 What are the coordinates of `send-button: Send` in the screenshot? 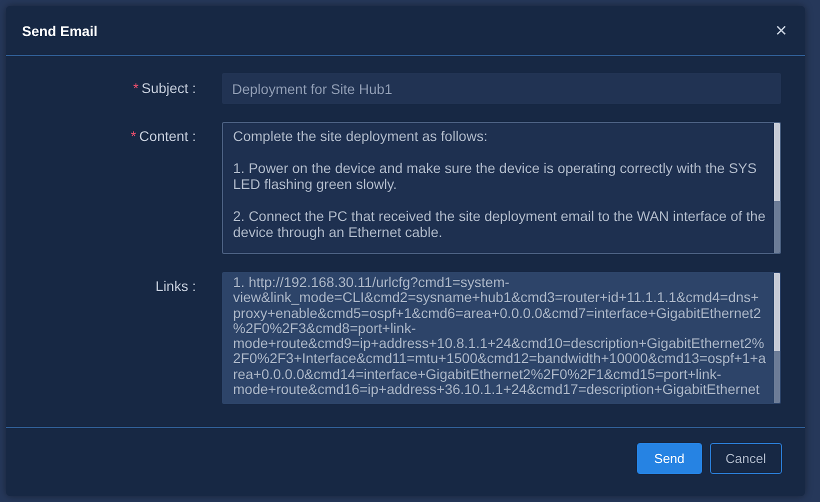 It's located at (669, 458).